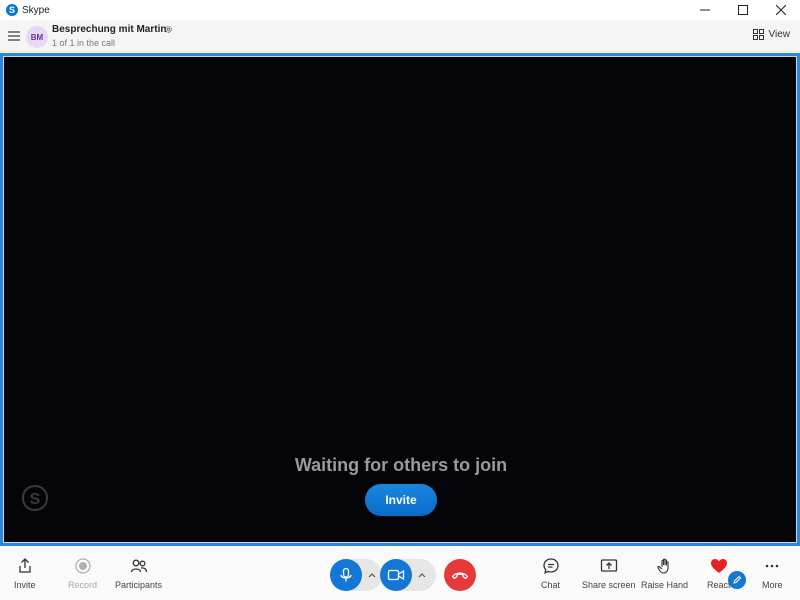 Image resolution: width=800 pixels, height=600 pixels. I want to click on skype-logo-icon: S, so click(12, 10).